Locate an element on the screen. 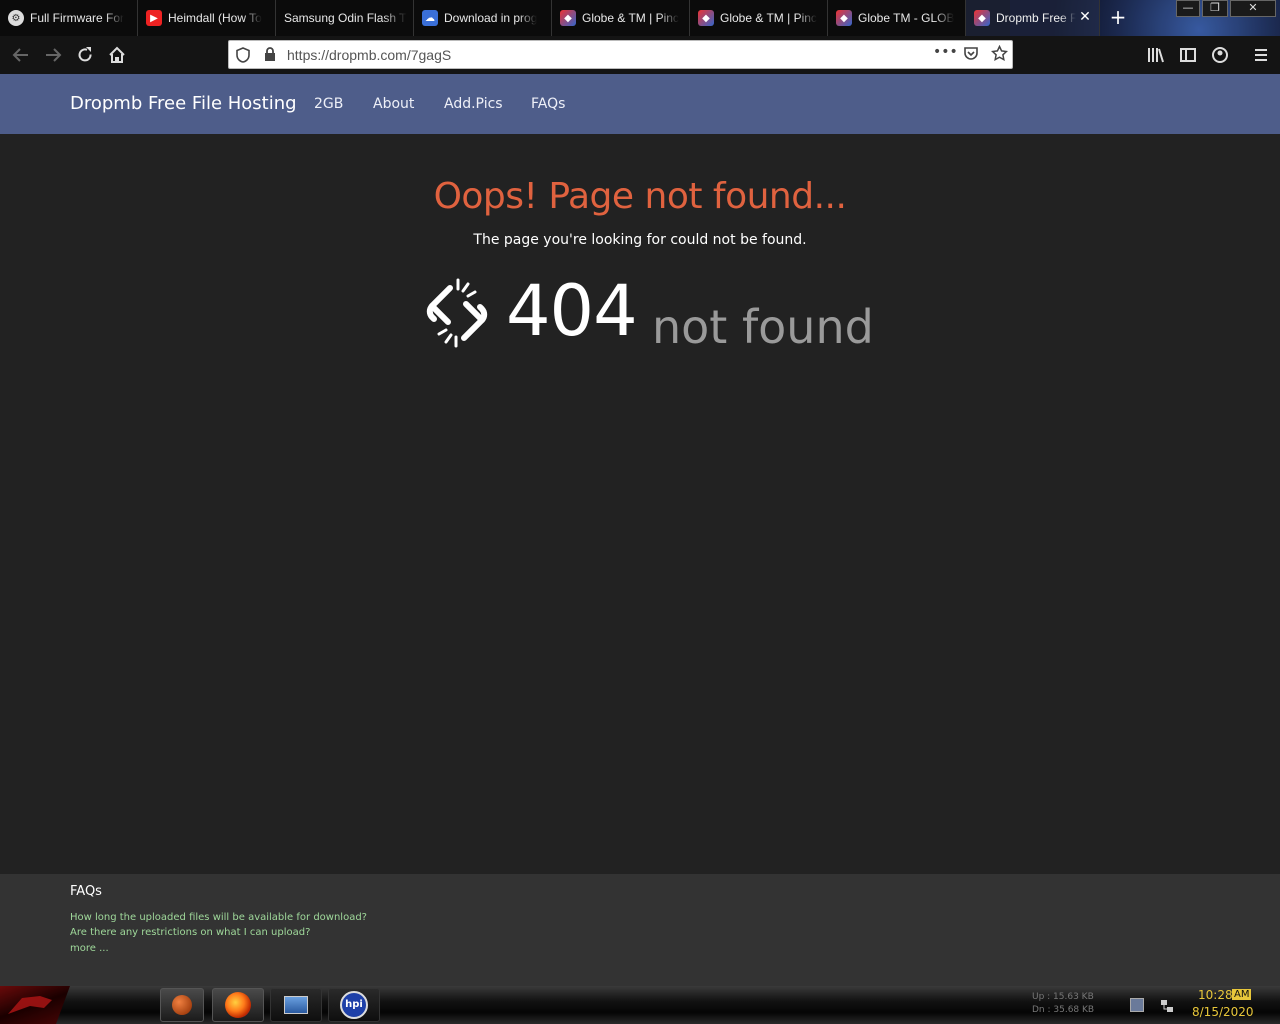 This screenshot has height=1024, width=1280. youtube-icon: ▶ is located at coordinates (154, 18).